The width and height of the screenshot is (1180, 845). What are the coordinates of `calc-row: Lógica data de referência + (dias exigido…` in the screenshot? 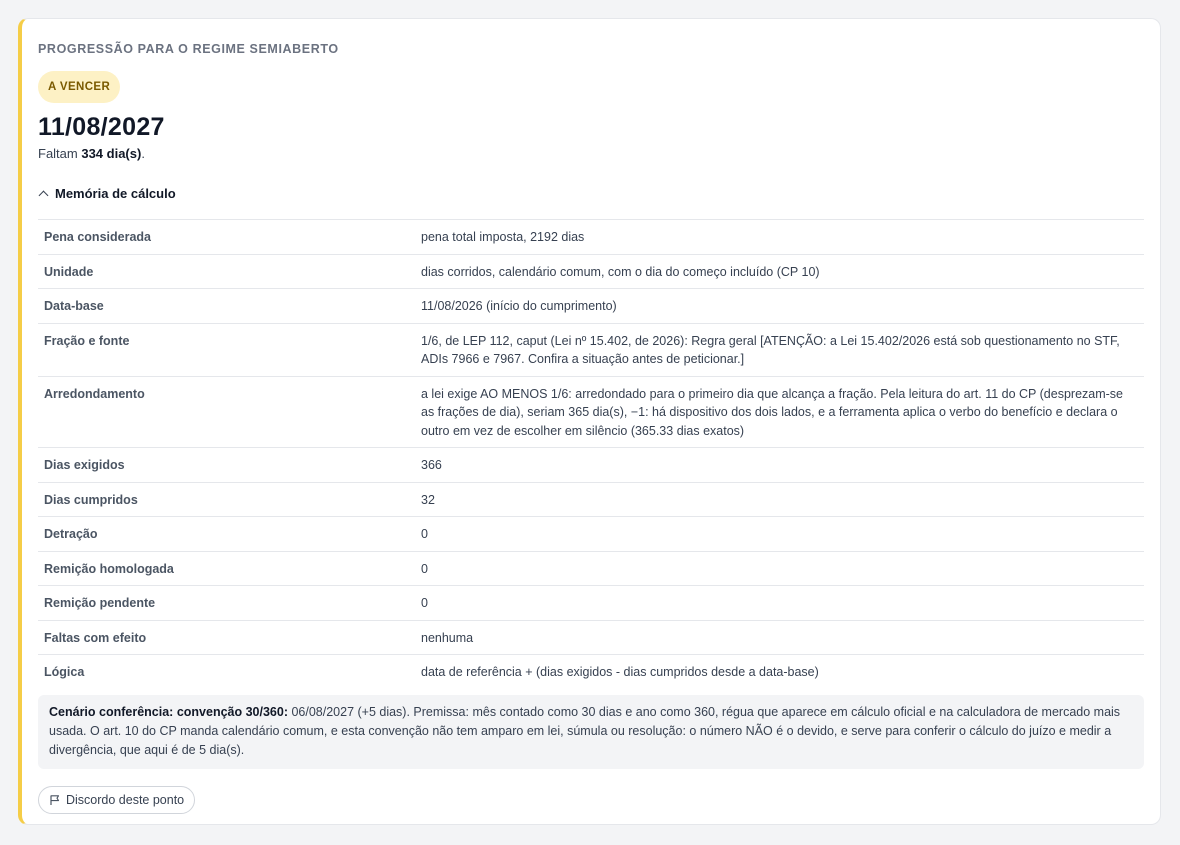 It's located at (591, 671).